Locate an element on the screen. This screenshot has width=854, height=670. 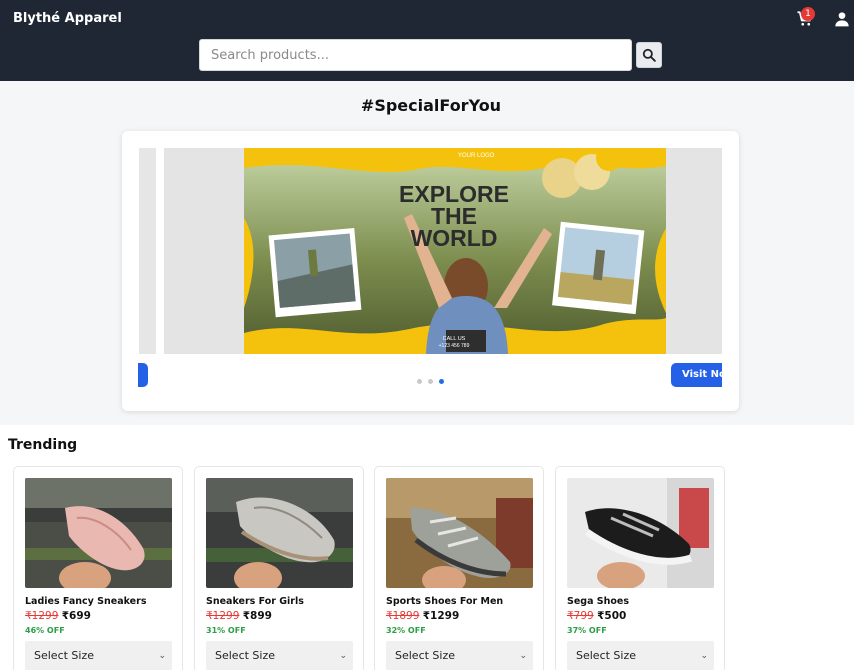
top-header: Blythé Apparel 1 is located at coordinates (427, 40).